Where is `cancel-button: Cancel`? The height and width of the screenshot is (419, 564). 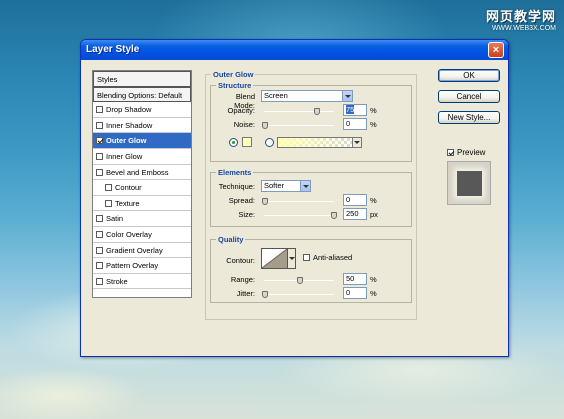 cancel-button: Cancel is located at coordinates (469, 96).